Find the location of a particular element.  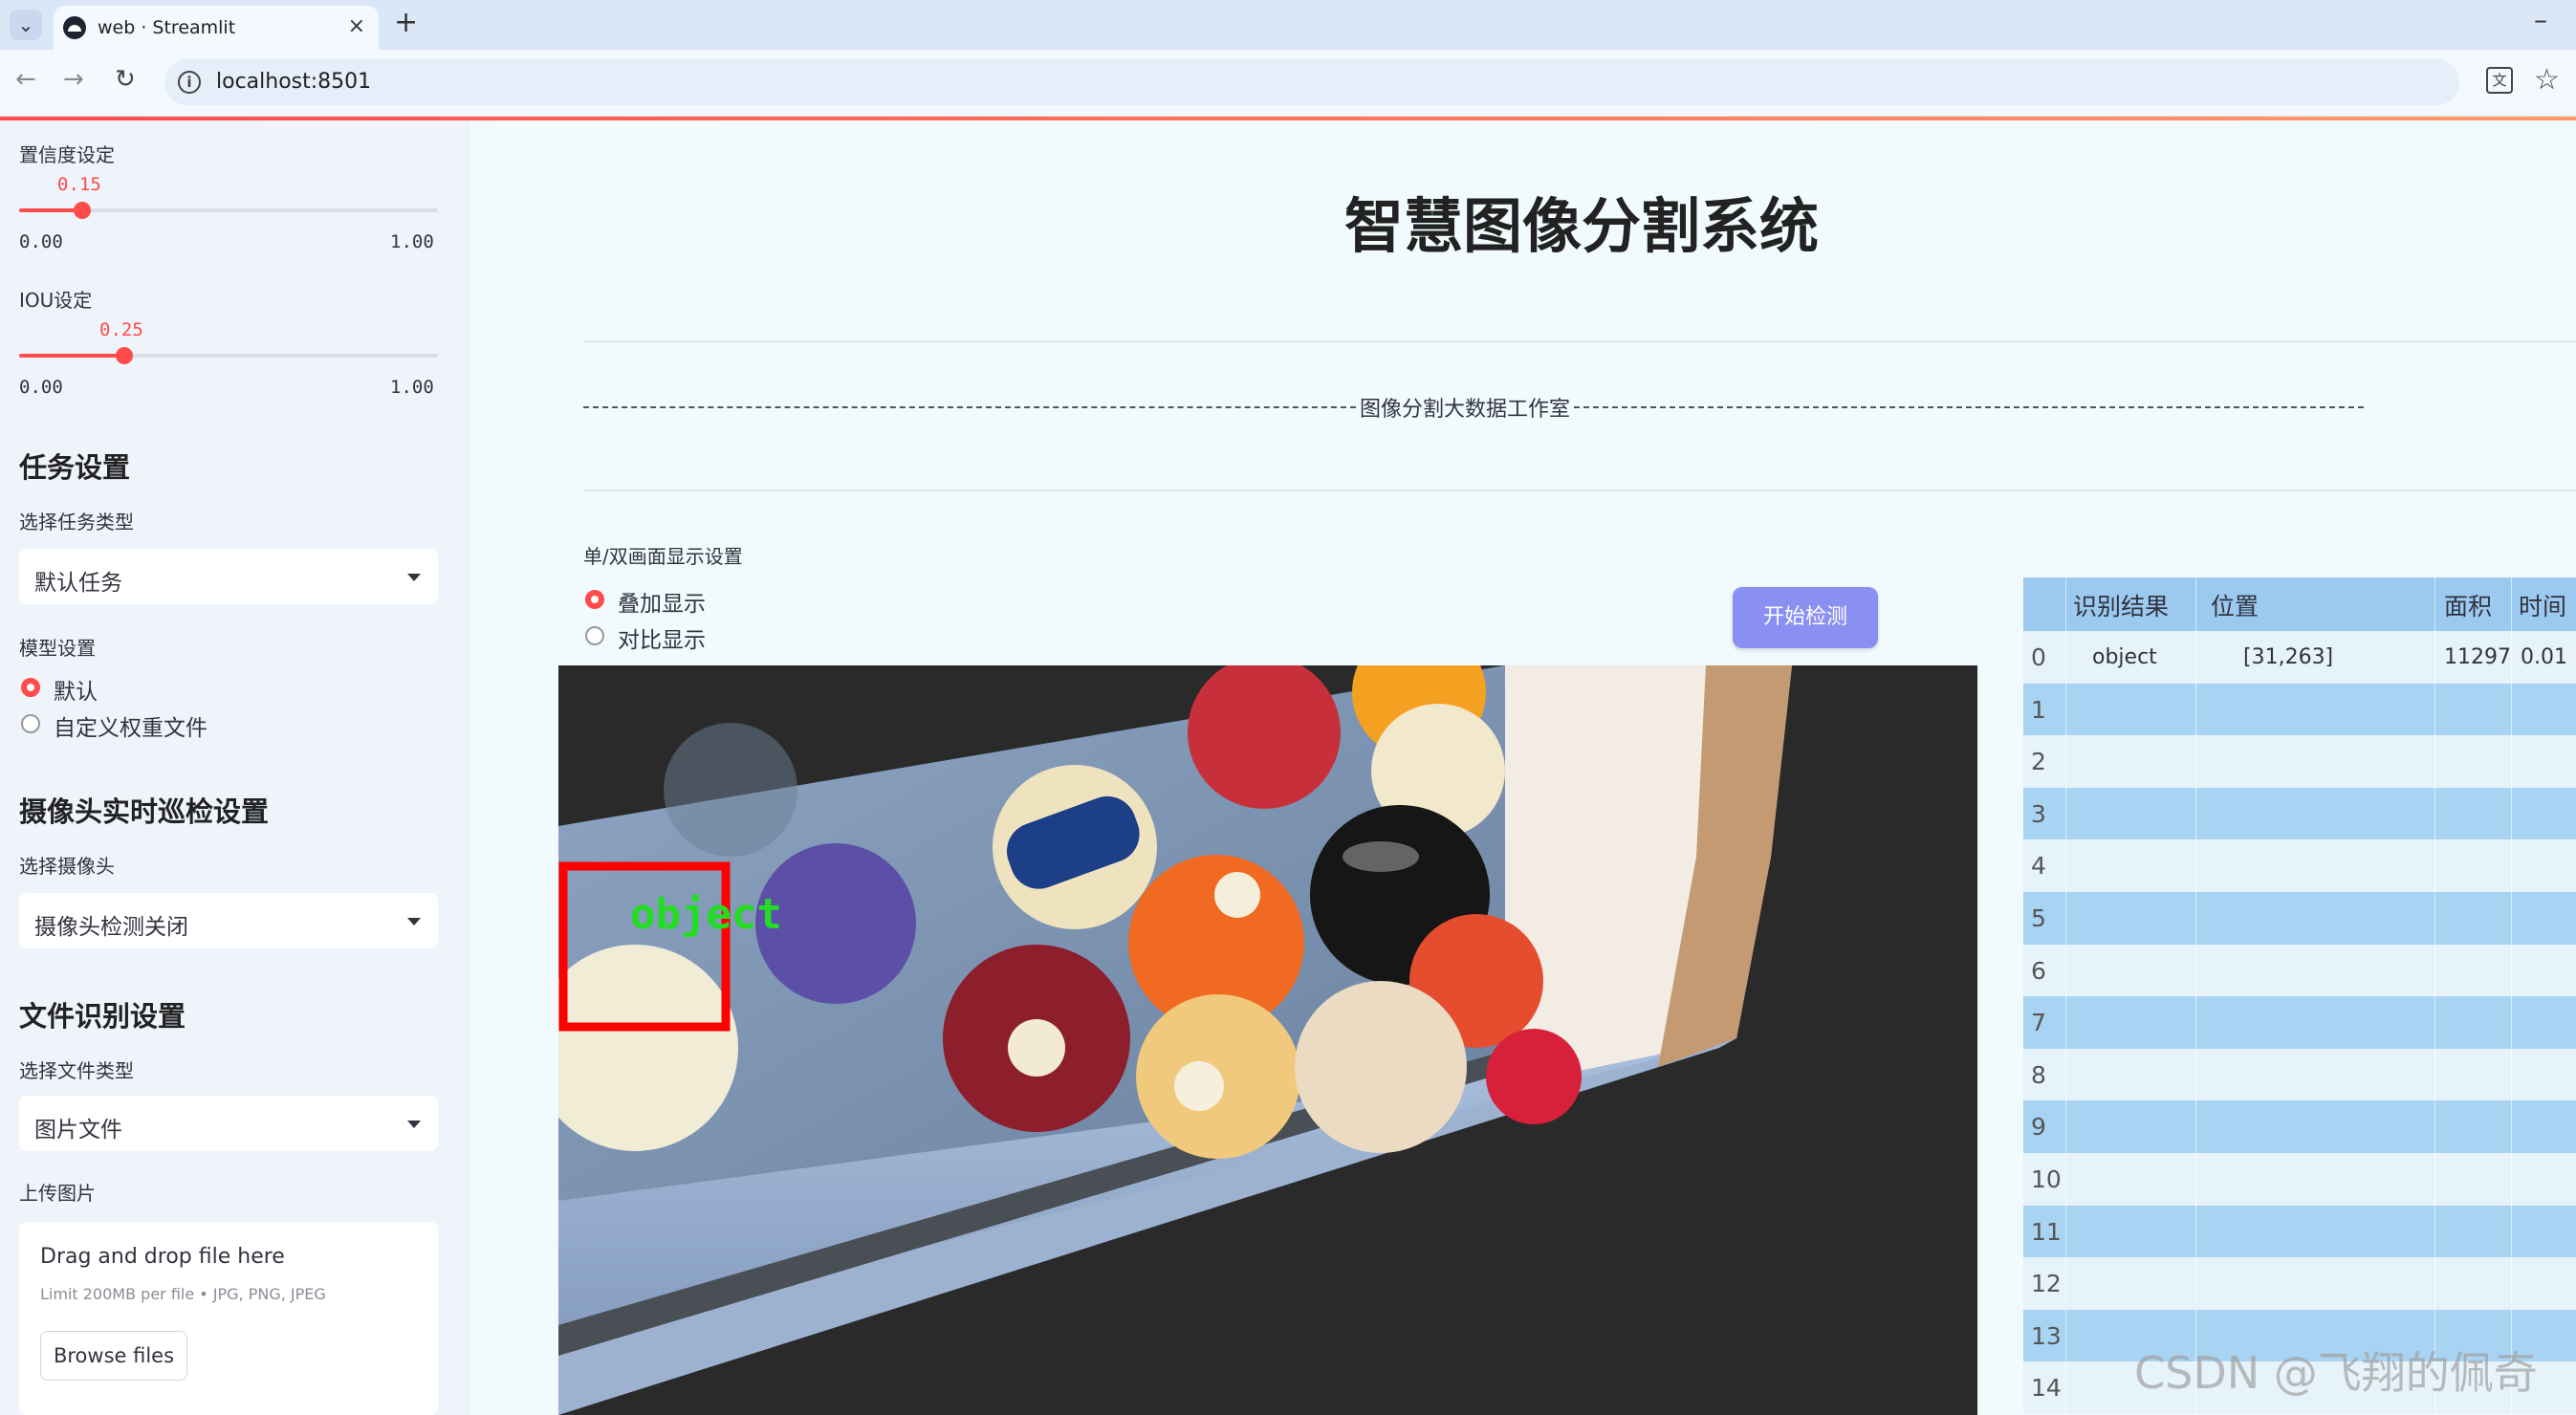

reload-icon: ↻ is located at coordinates (125, 79).